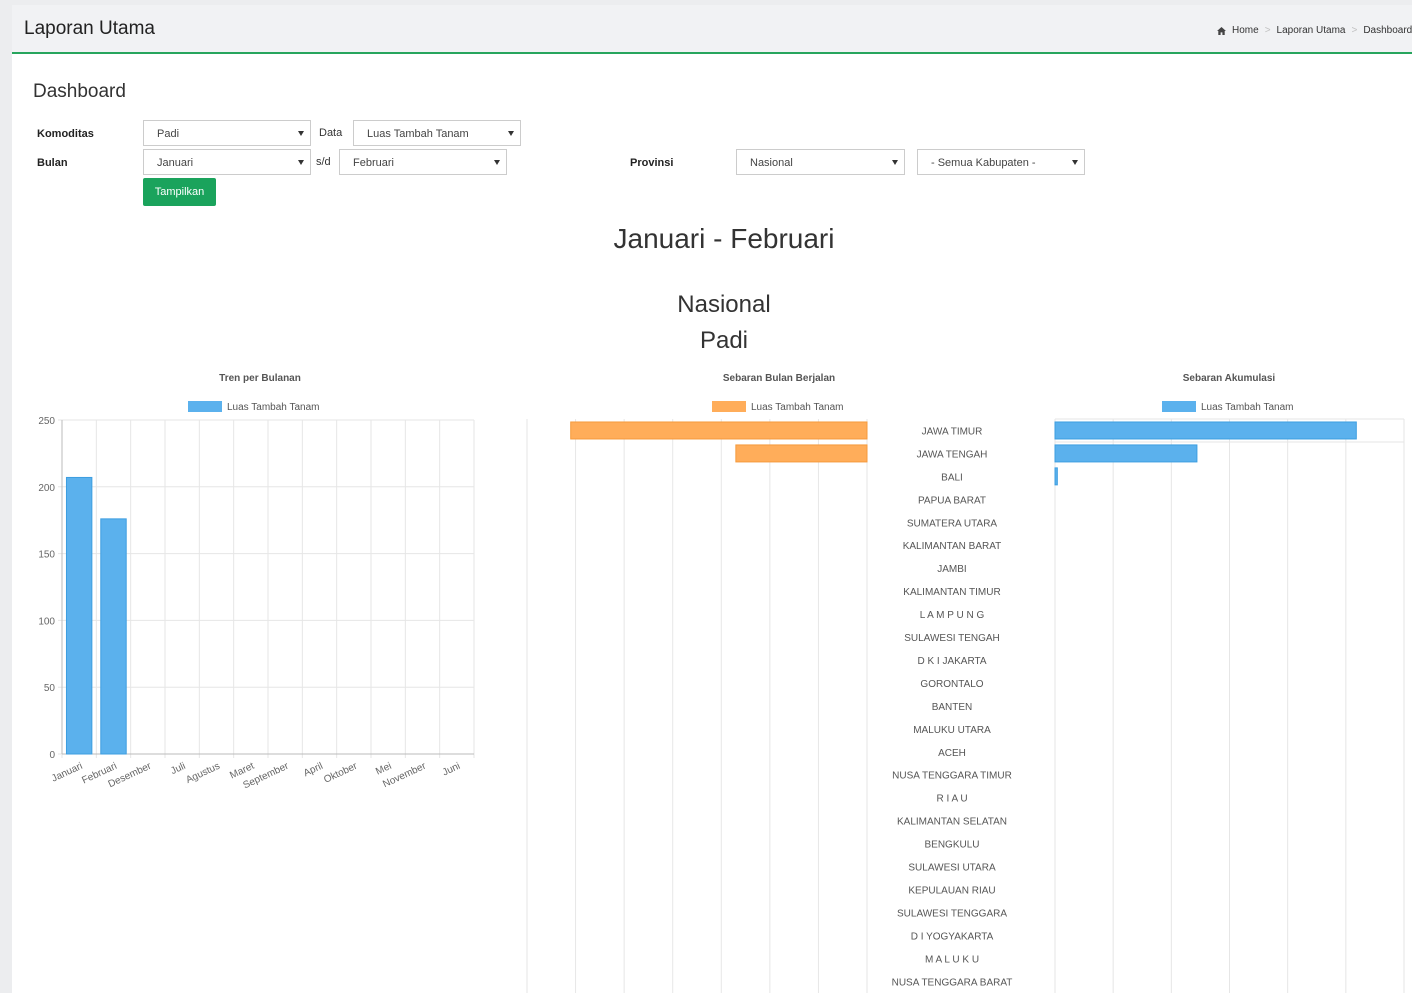 Image resolution: width=1412 pixels, height=993 pixels. Describe the element at coordinates (952, 707) in the screenshot. I see `province-label: BANTEN` at that location.